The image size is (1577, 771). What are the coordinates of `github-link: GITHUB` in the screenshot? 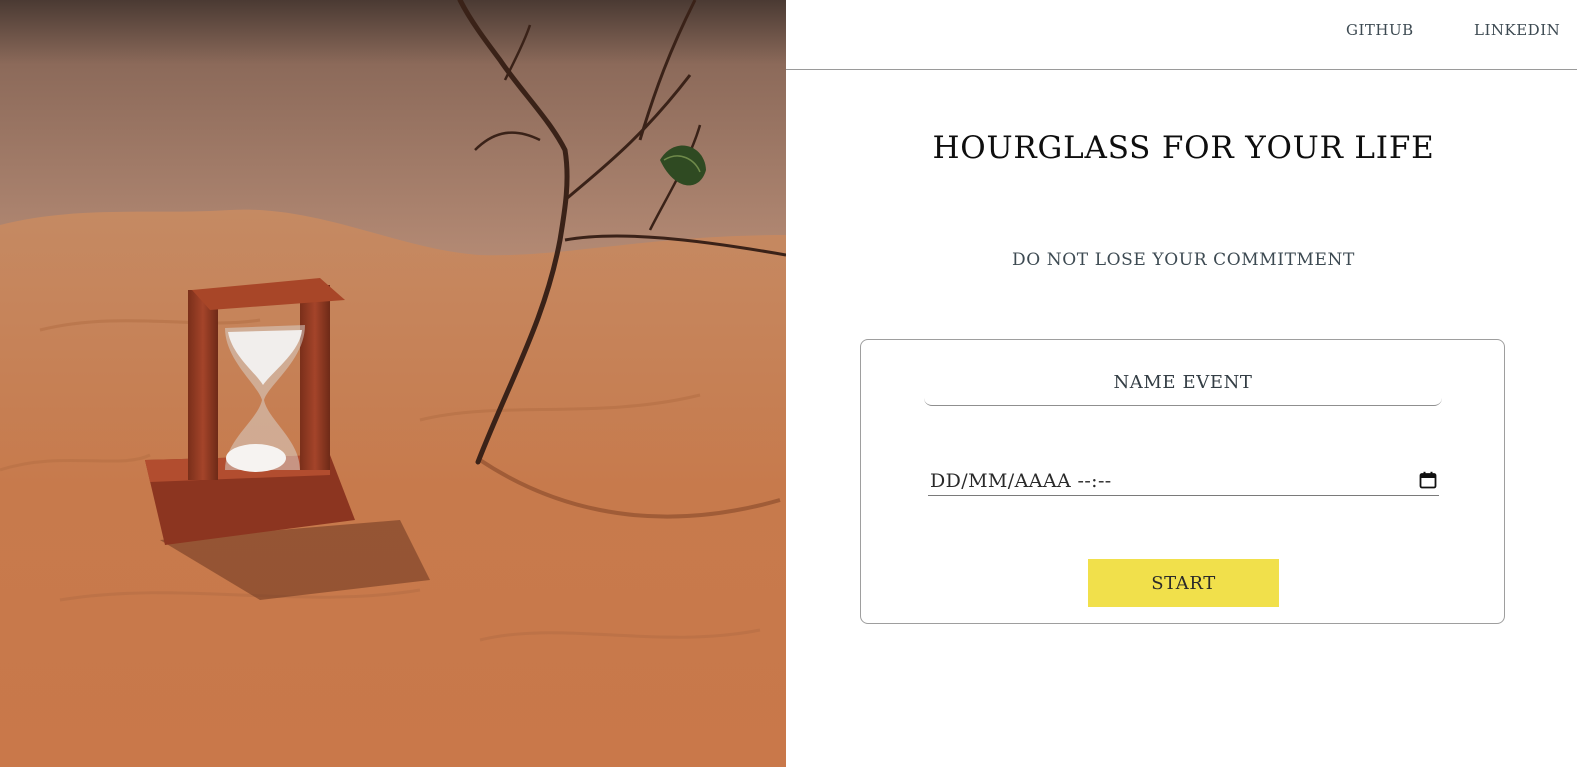 It's located at (1380, 30).